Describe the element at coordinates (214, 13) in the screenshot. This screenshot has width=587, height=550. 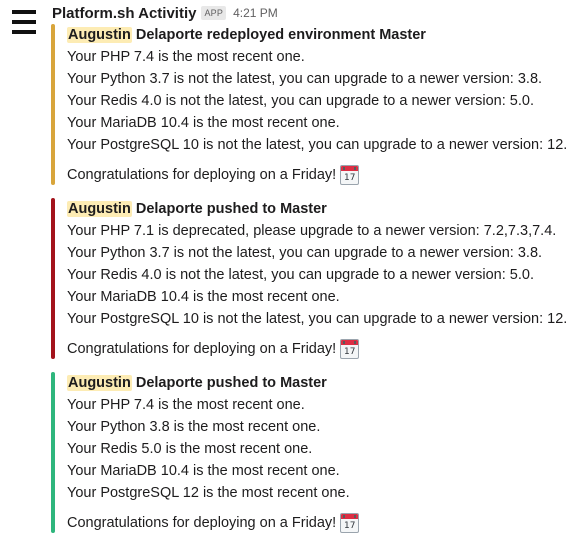
I see `app-badge: APP` at that location.